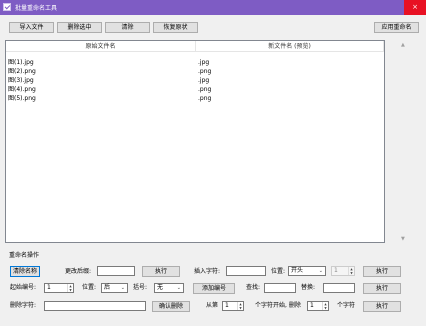  What do you see at coordinates (23, 305) in the screenshot?
I see `delete-char-label: 删除字符:` at bounding box center [23, 305].